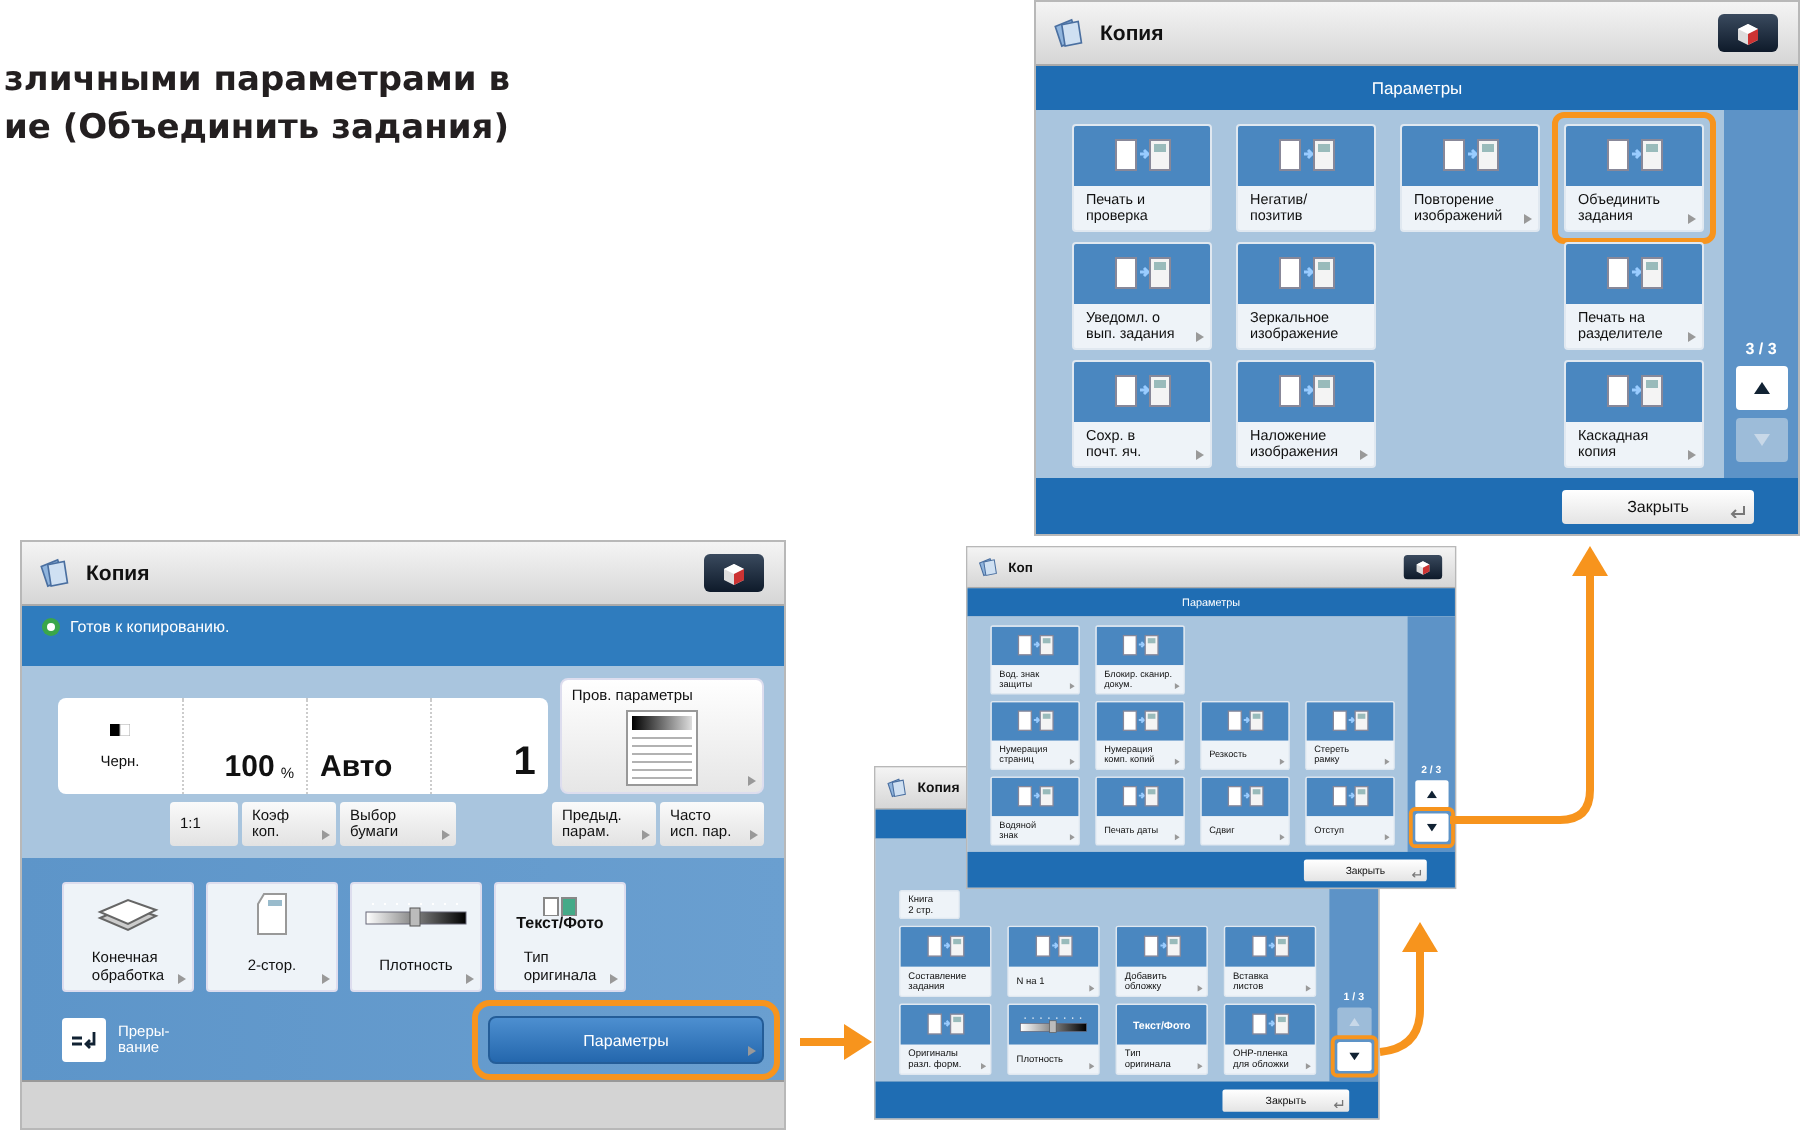  Describe the element at coordinates (560, 906) in the screenshot. I see `text-photo-icon` at that location.